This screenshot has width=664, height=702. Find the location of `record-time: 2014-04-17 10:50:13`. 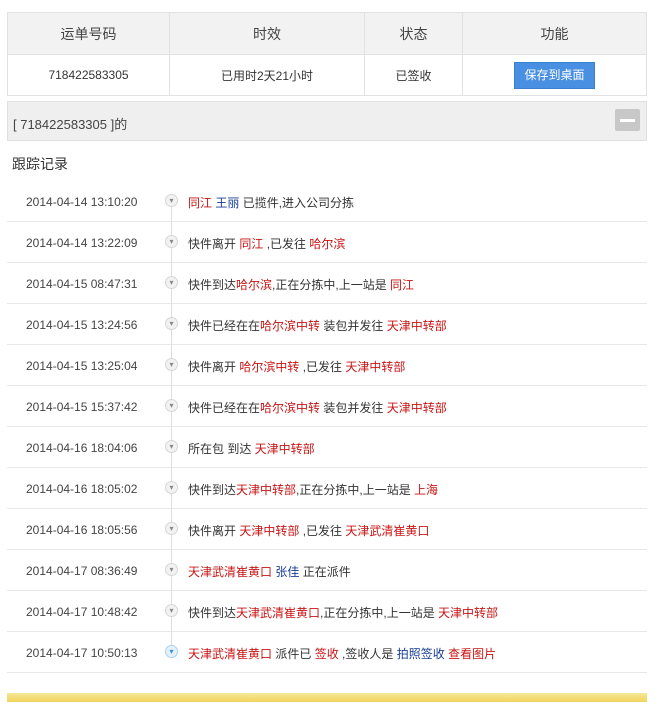

record-time: 2014-04-17 10:50:13 is located at coordinates (82, 653).